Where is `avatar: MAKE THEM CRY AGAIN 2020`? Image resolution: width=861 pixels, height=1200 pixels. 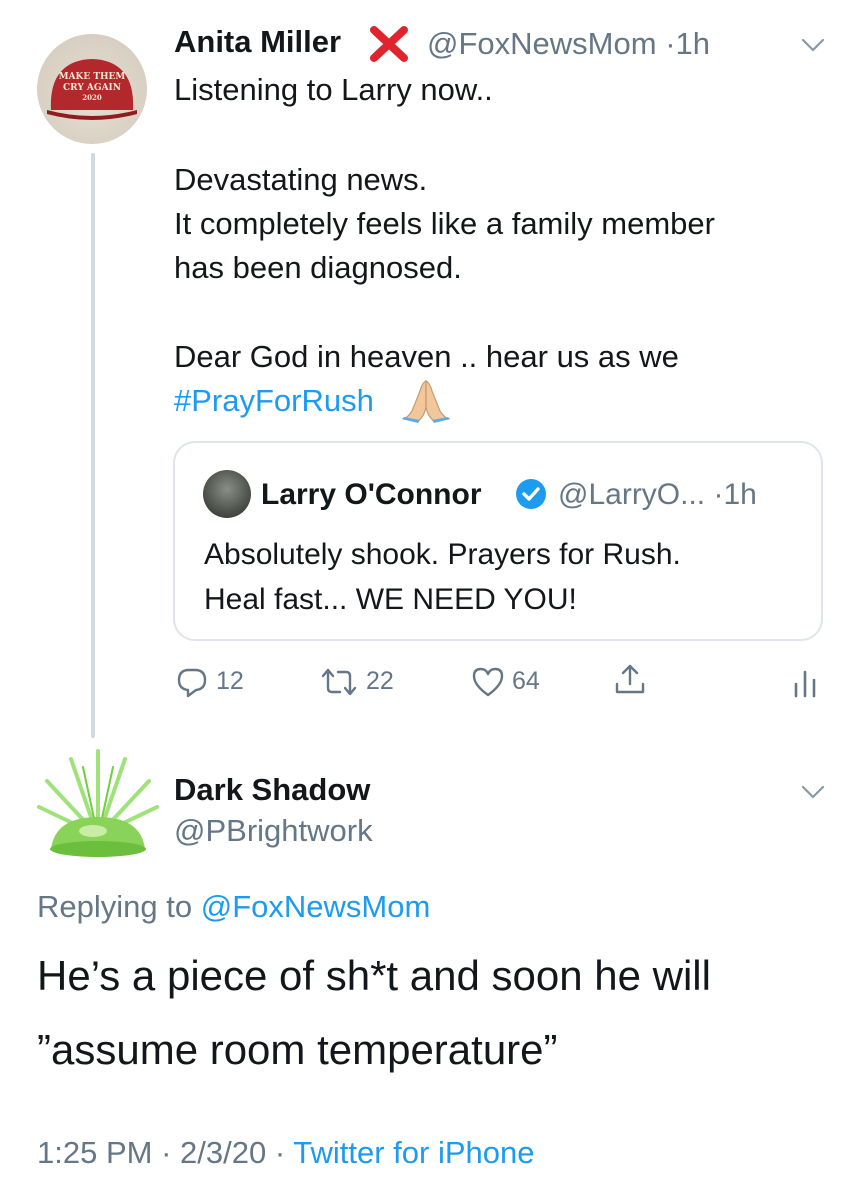 avatar: MAKE THEM CRY AGAIN 2020 is located at coordinates (92, 89).